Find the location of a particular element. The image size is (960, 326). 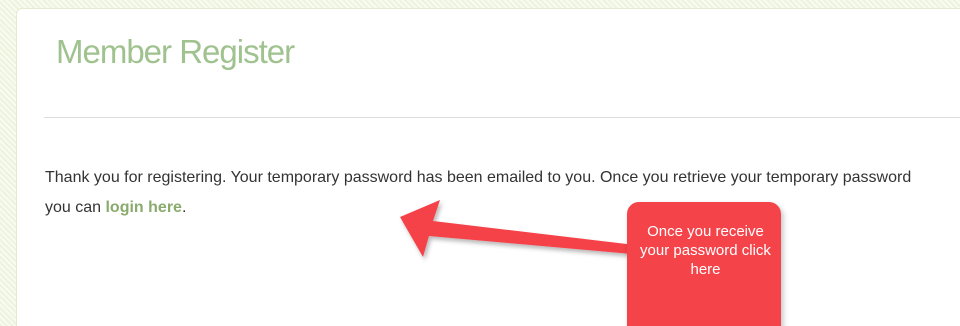

title-divider is located at coordinates (502, 117).